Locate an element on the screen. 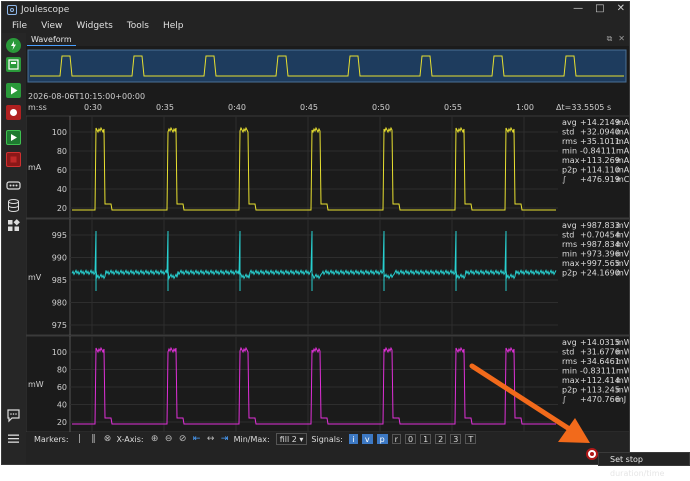 This screenshot has height=481, width=690. sidebar is located at coordinates (14, 248).